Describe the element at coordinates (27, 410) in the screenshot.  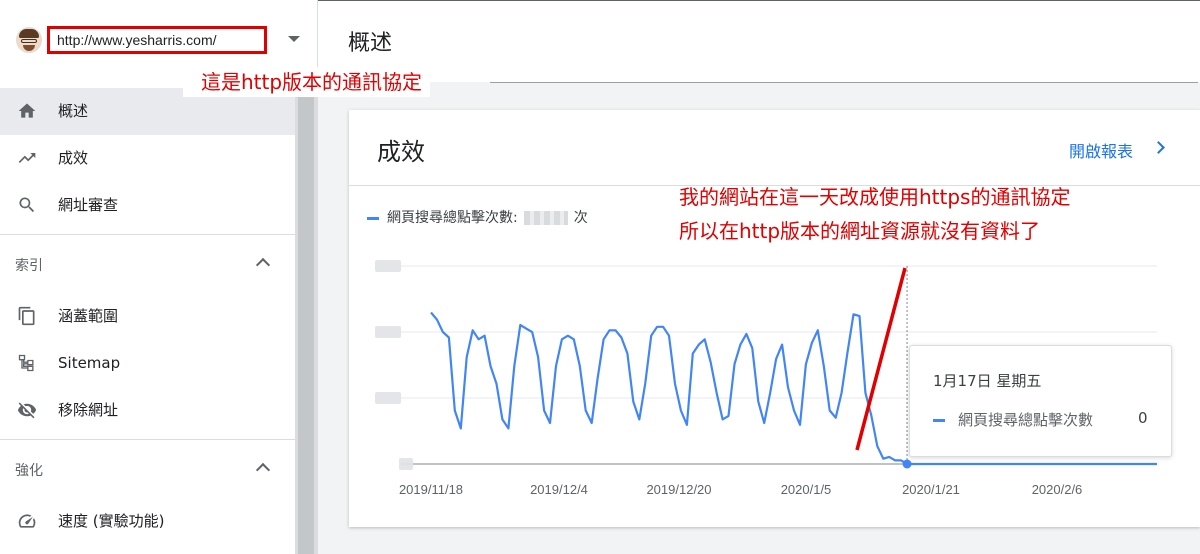
I see `eye-off-icon` at that location.